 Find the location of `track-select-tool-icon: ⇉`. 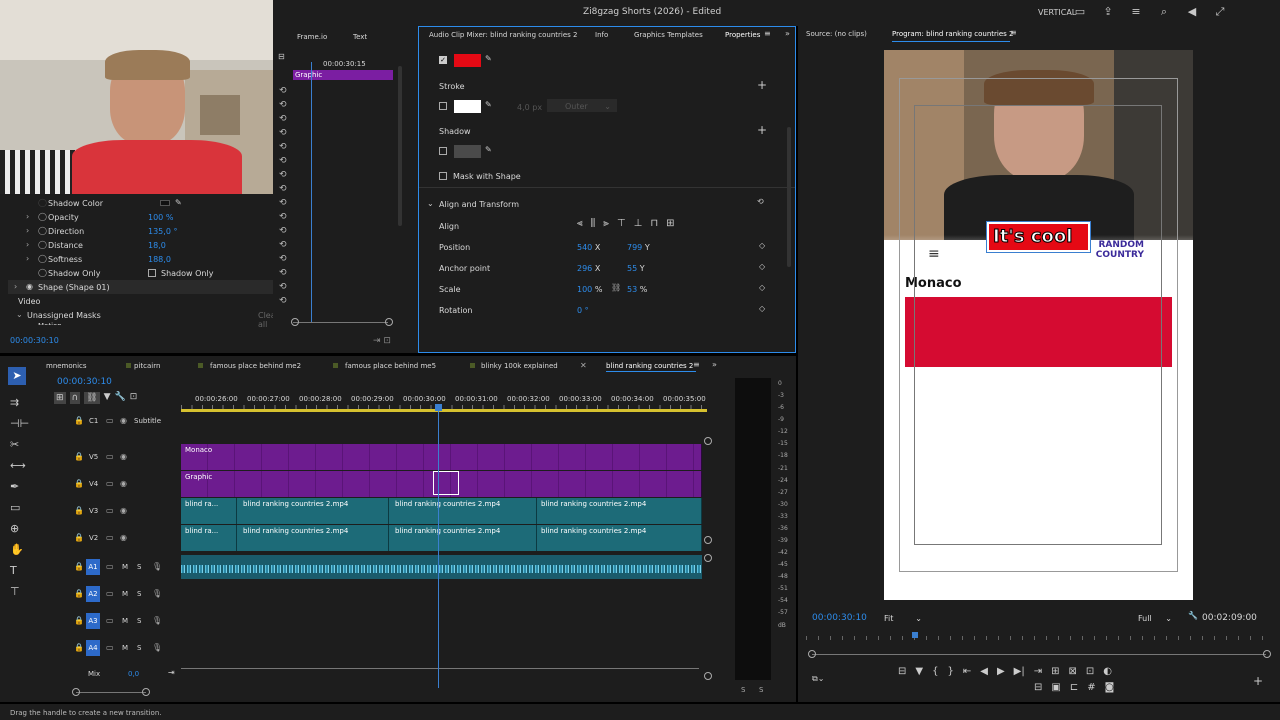

track-select-tool-icon: ⇉ is located at coordinates (19, 402).